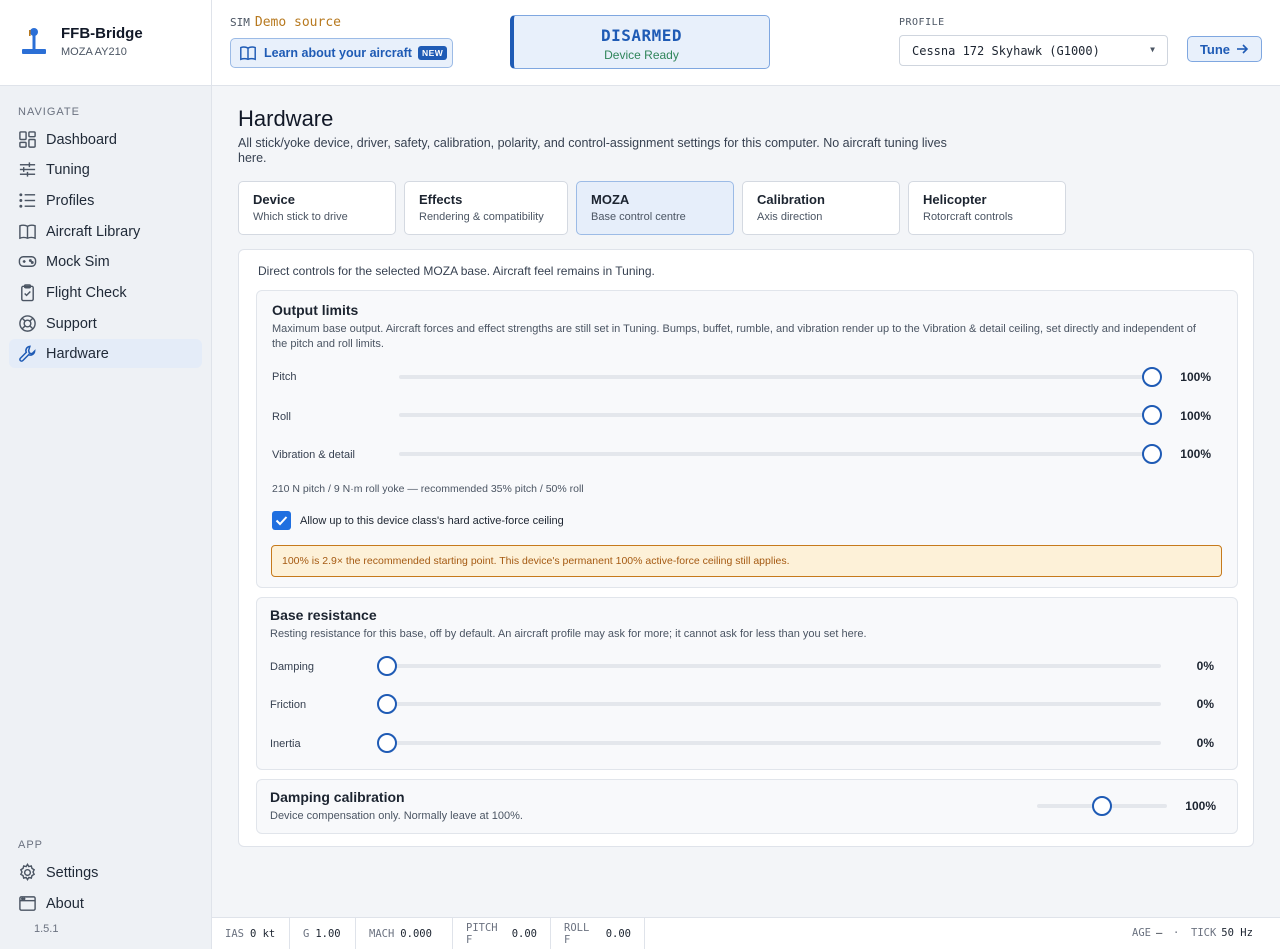 The height and width of the screenshot is (949, 1280). What do you see at coordinates (105, 169) in the screenshot?
I see `sidebar-item-tuning: Tuning` at bounding box center [105, 169].